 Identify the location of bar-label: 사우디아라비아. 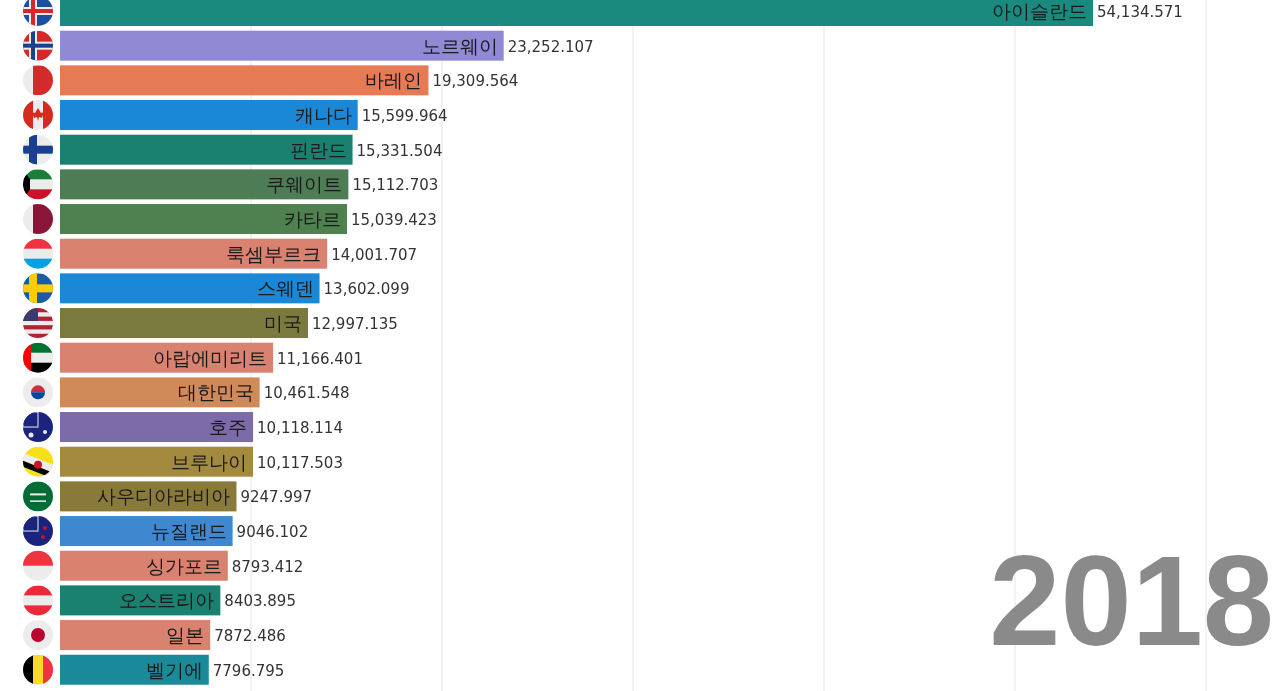
(164, 496).